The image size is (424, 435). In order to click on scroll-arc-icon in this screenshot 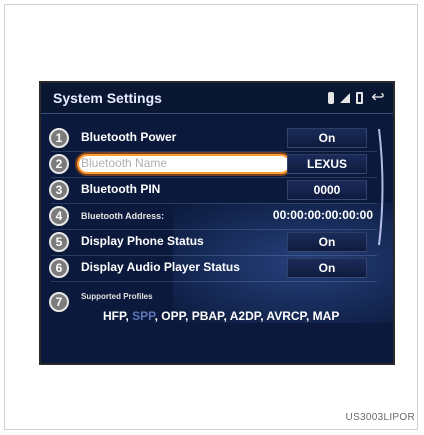, I will do `click(381, 187)`.